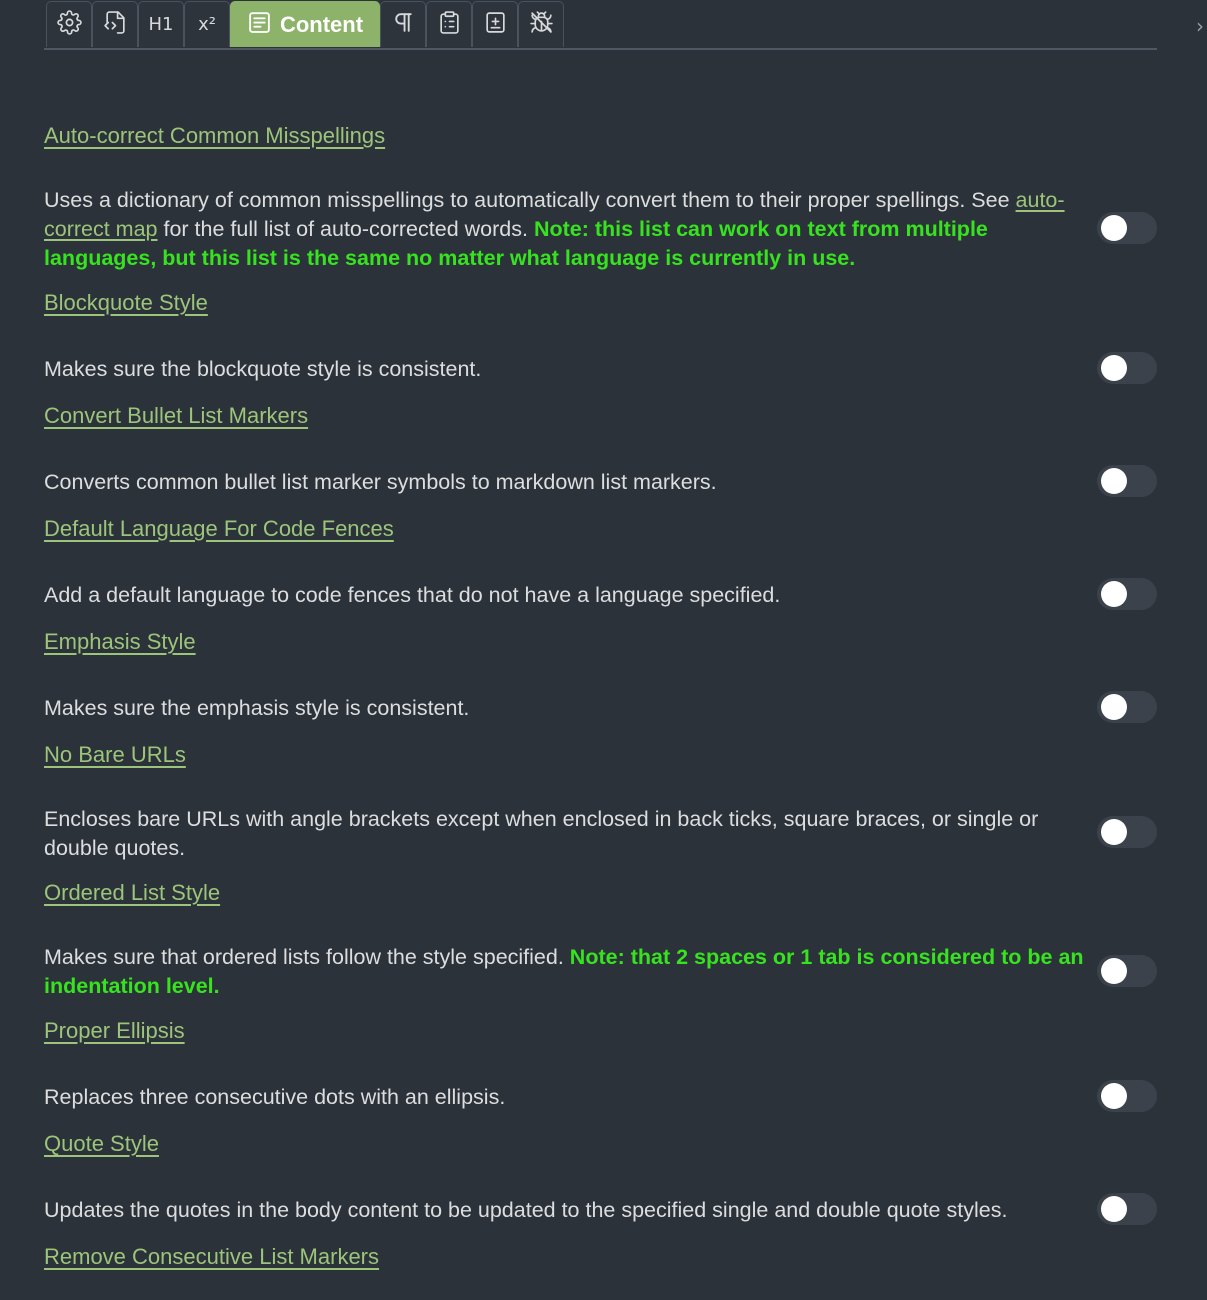  What do you see at coordinates (115, 755) in the screenshot?
I see `setting-title-no-bare-urls: No Bare URLs` at bounding box center [115, 755].